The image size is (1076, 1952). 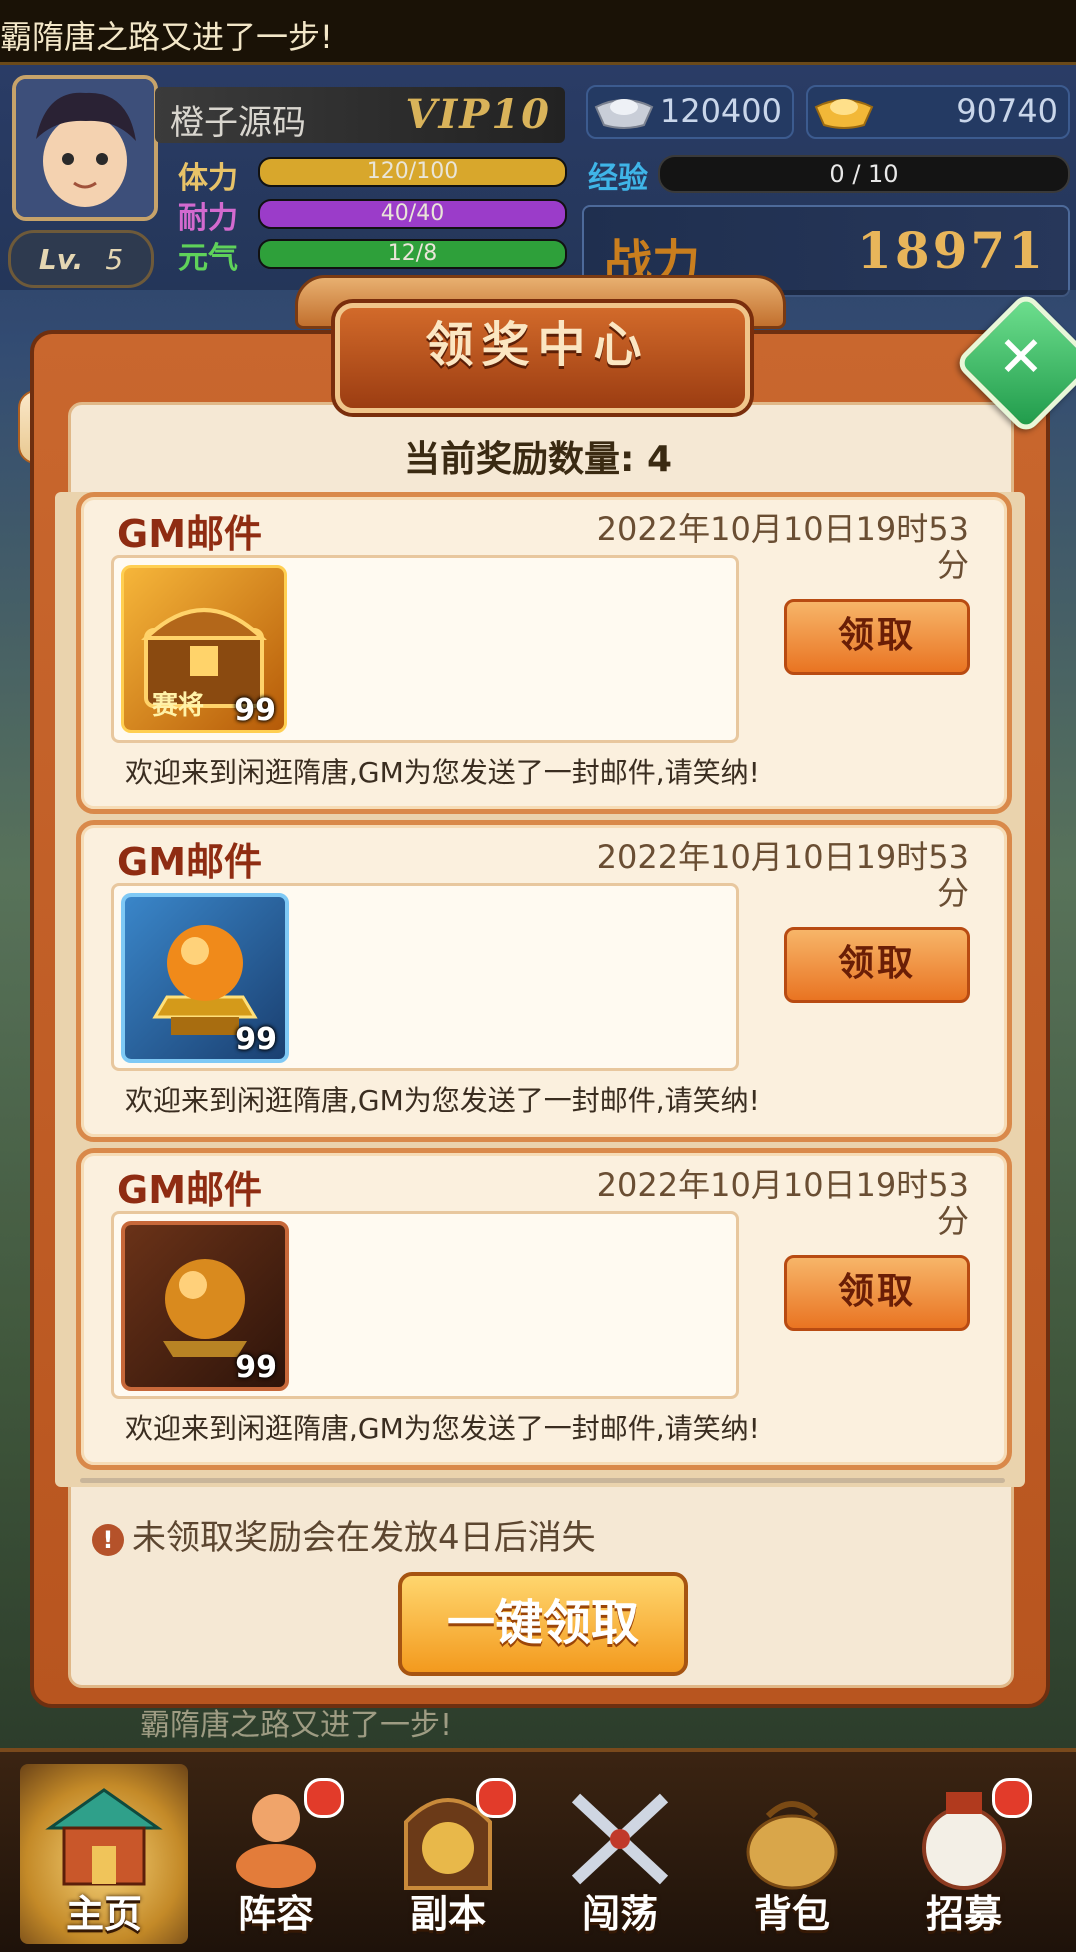 What do you see at coordinates (208, 178) in the screenshot?
I see `stamina-label: 体力` at bounding box center [208, 178].